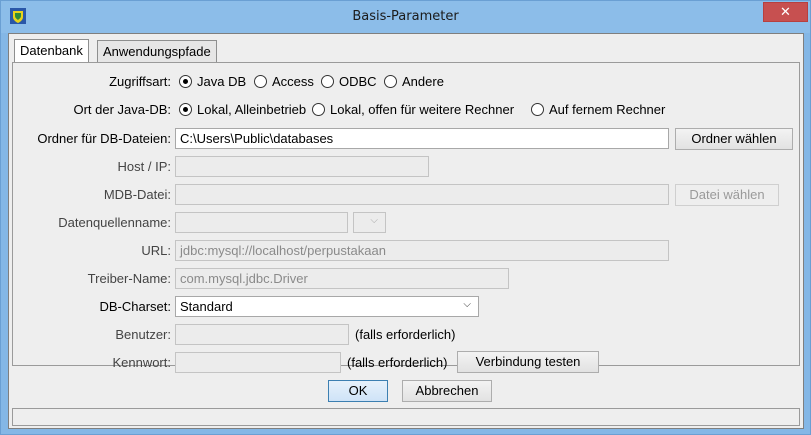 The width and height of the screenshot is (811, 435). Describe the element at coordinates (607, 110) in the screenshot. I see `radio-fern-label: Auf fernem Rechner` at that location.